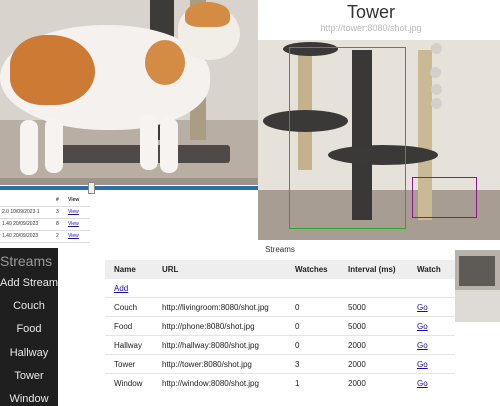  What do you see at coordinates (29, 399) in the screenshot?
I see `sidebar-item-window: Window` at bounding box center [29, 399].